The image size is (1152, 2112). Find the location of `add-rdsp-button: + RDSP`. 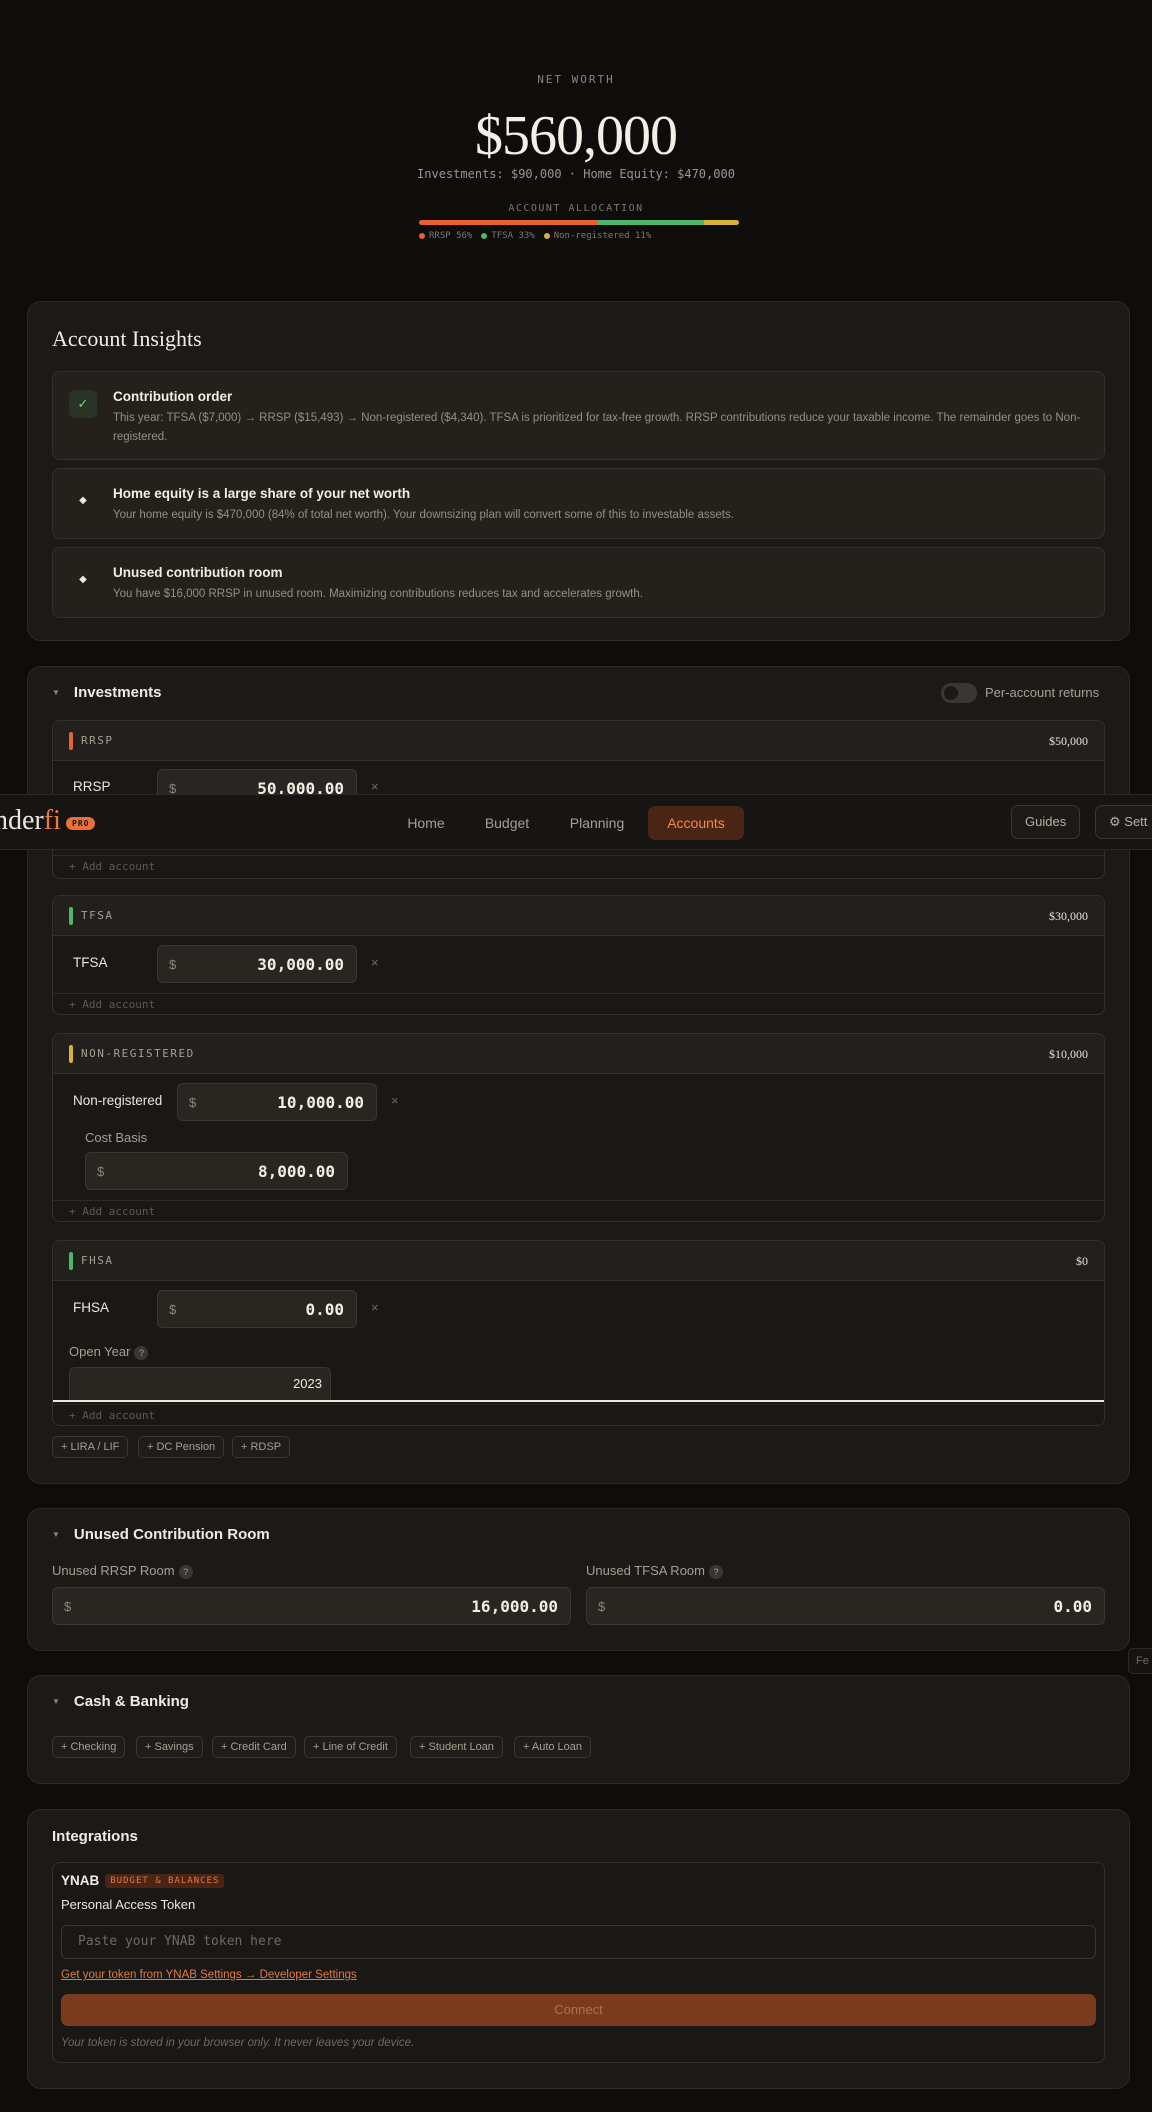

add-rdsp-button: + RDSP is located at coordinates (261, 1447).